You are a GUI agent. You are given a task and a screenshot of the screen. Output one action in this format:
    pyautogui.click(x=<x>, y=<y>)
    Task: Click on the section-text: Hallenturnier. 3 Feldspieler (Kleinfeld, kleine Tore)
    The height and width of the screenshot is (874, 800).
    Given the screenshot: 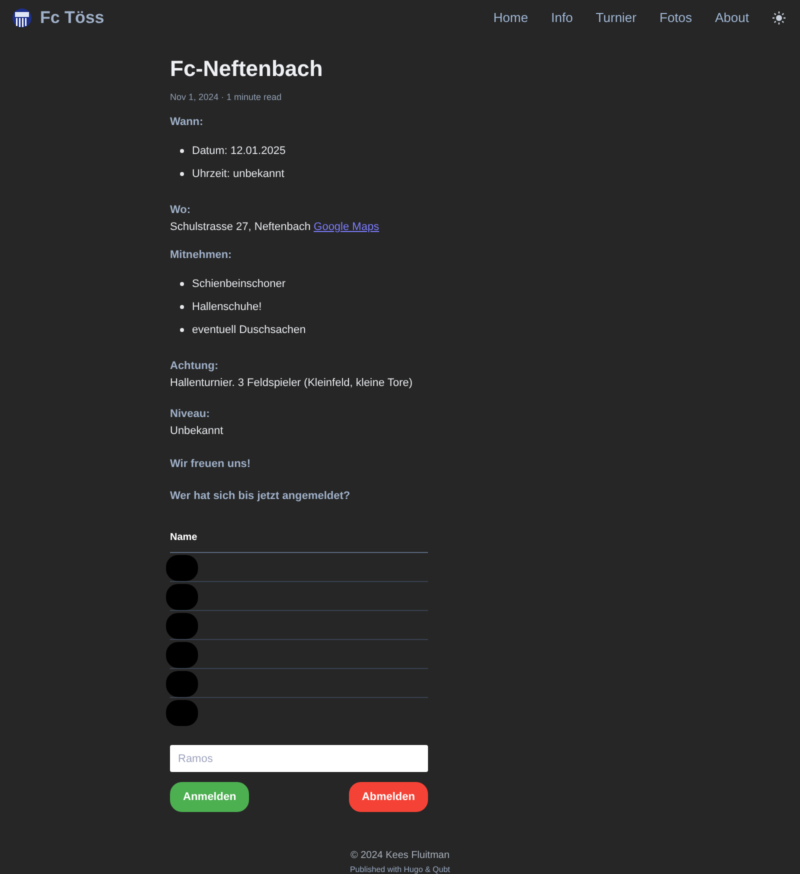 What is the action you would take?
    pyautogui.click(x=291, y=383)
    